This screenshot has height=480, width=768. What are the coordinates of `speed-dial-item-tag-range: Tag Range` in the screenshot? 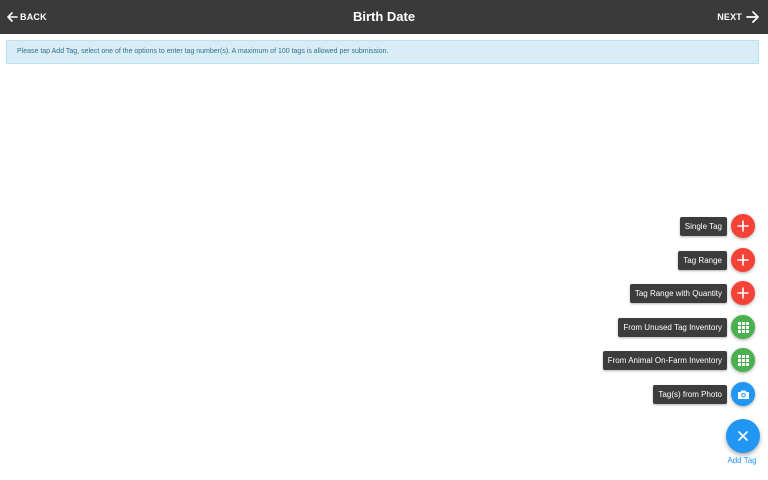 It's located at (716, 260).